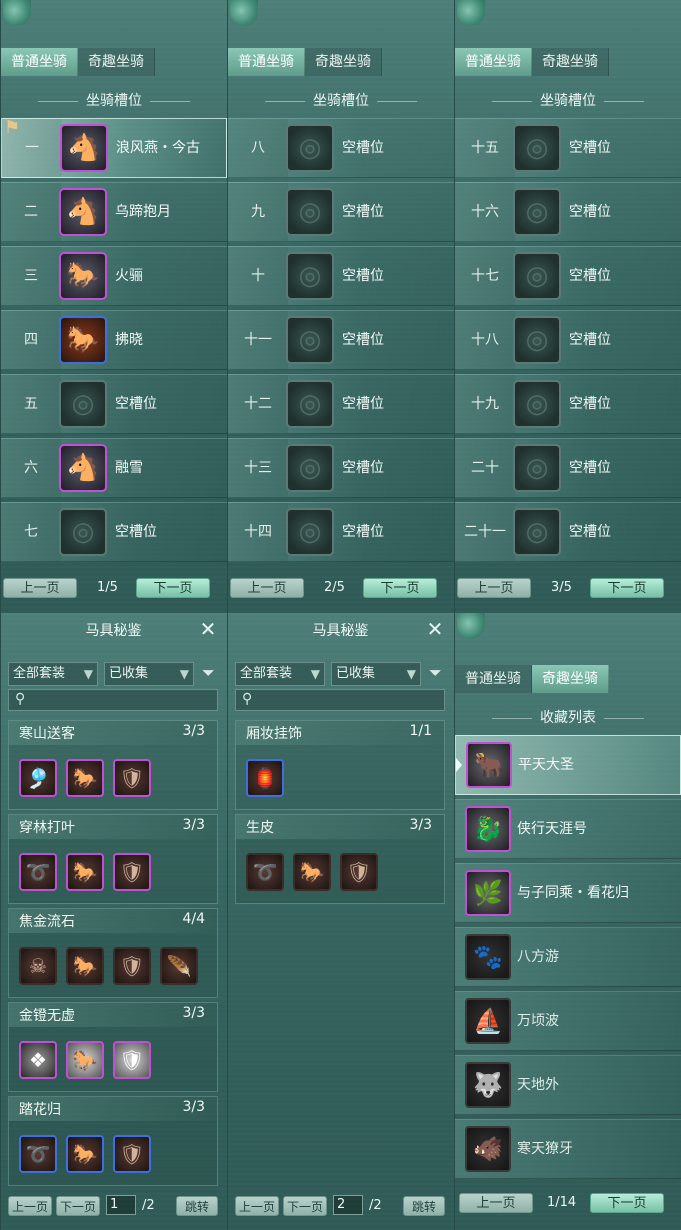 This screenshot has width=681, height=1230. I want to click on mount-slot: 十八 ◎ 空槽位, so click(568, 340).